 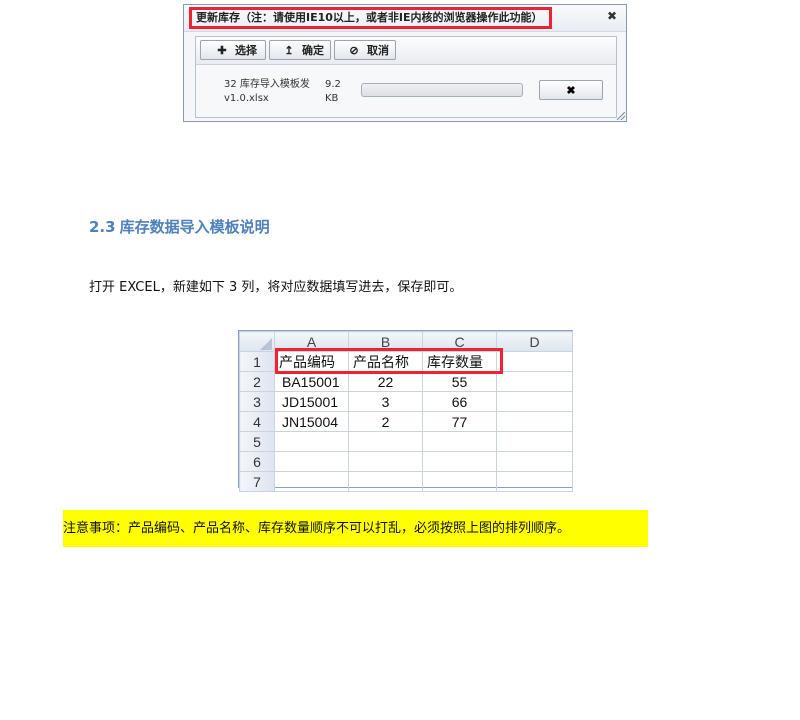 I want to click on table-row: 4 JN15004 2 77, so click(x=406, y=421).